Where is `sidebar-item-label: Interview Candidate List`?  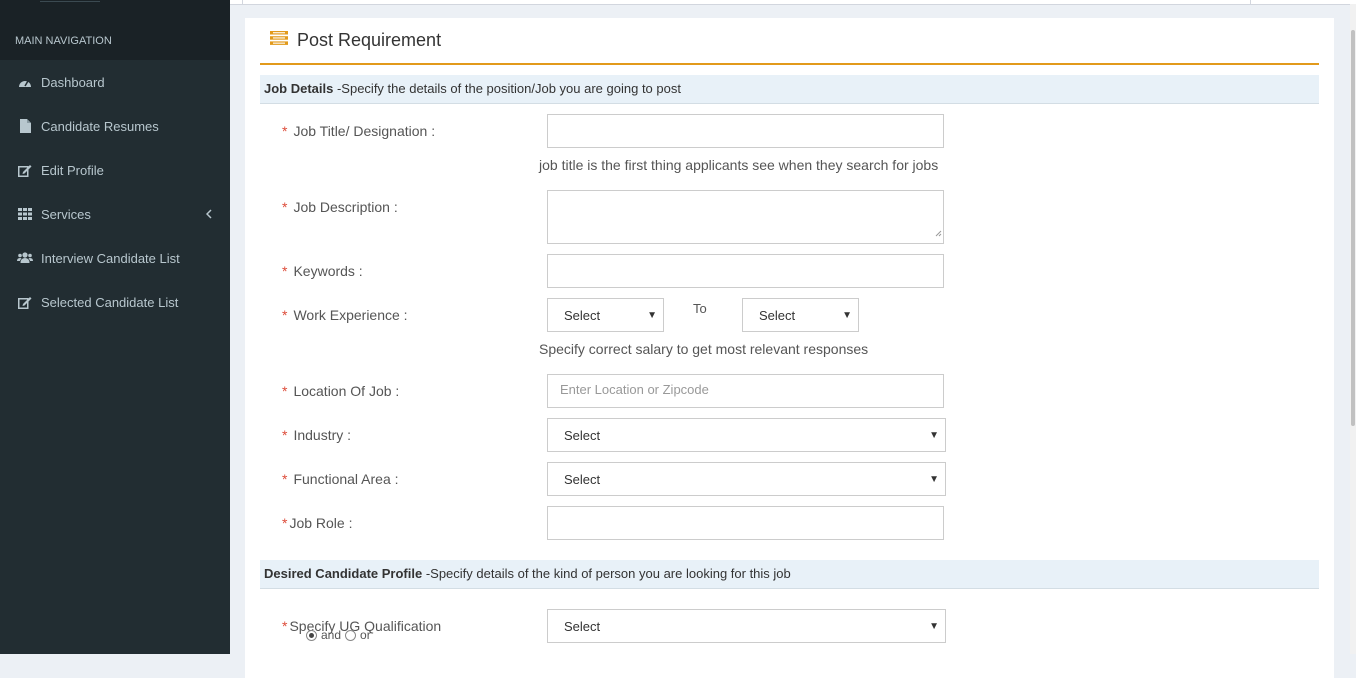 sidebar-item-label: Interview Candidate List is located at coordinates (110, 258).